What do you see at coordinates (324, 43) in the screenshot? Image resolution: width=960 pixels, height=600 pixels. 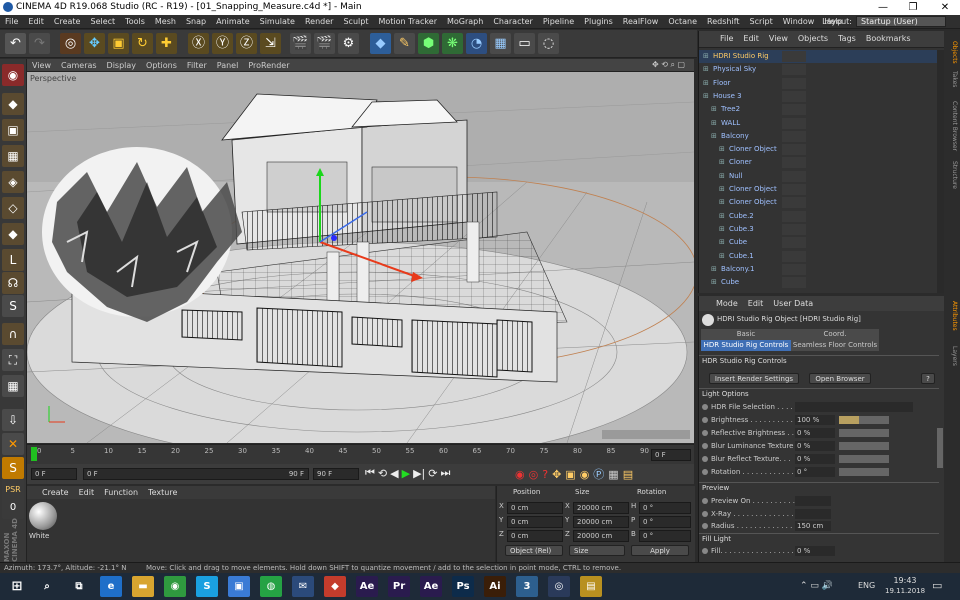 I see `render-picture-viewer-icon: 🎬` at bounding box center [324, 43].